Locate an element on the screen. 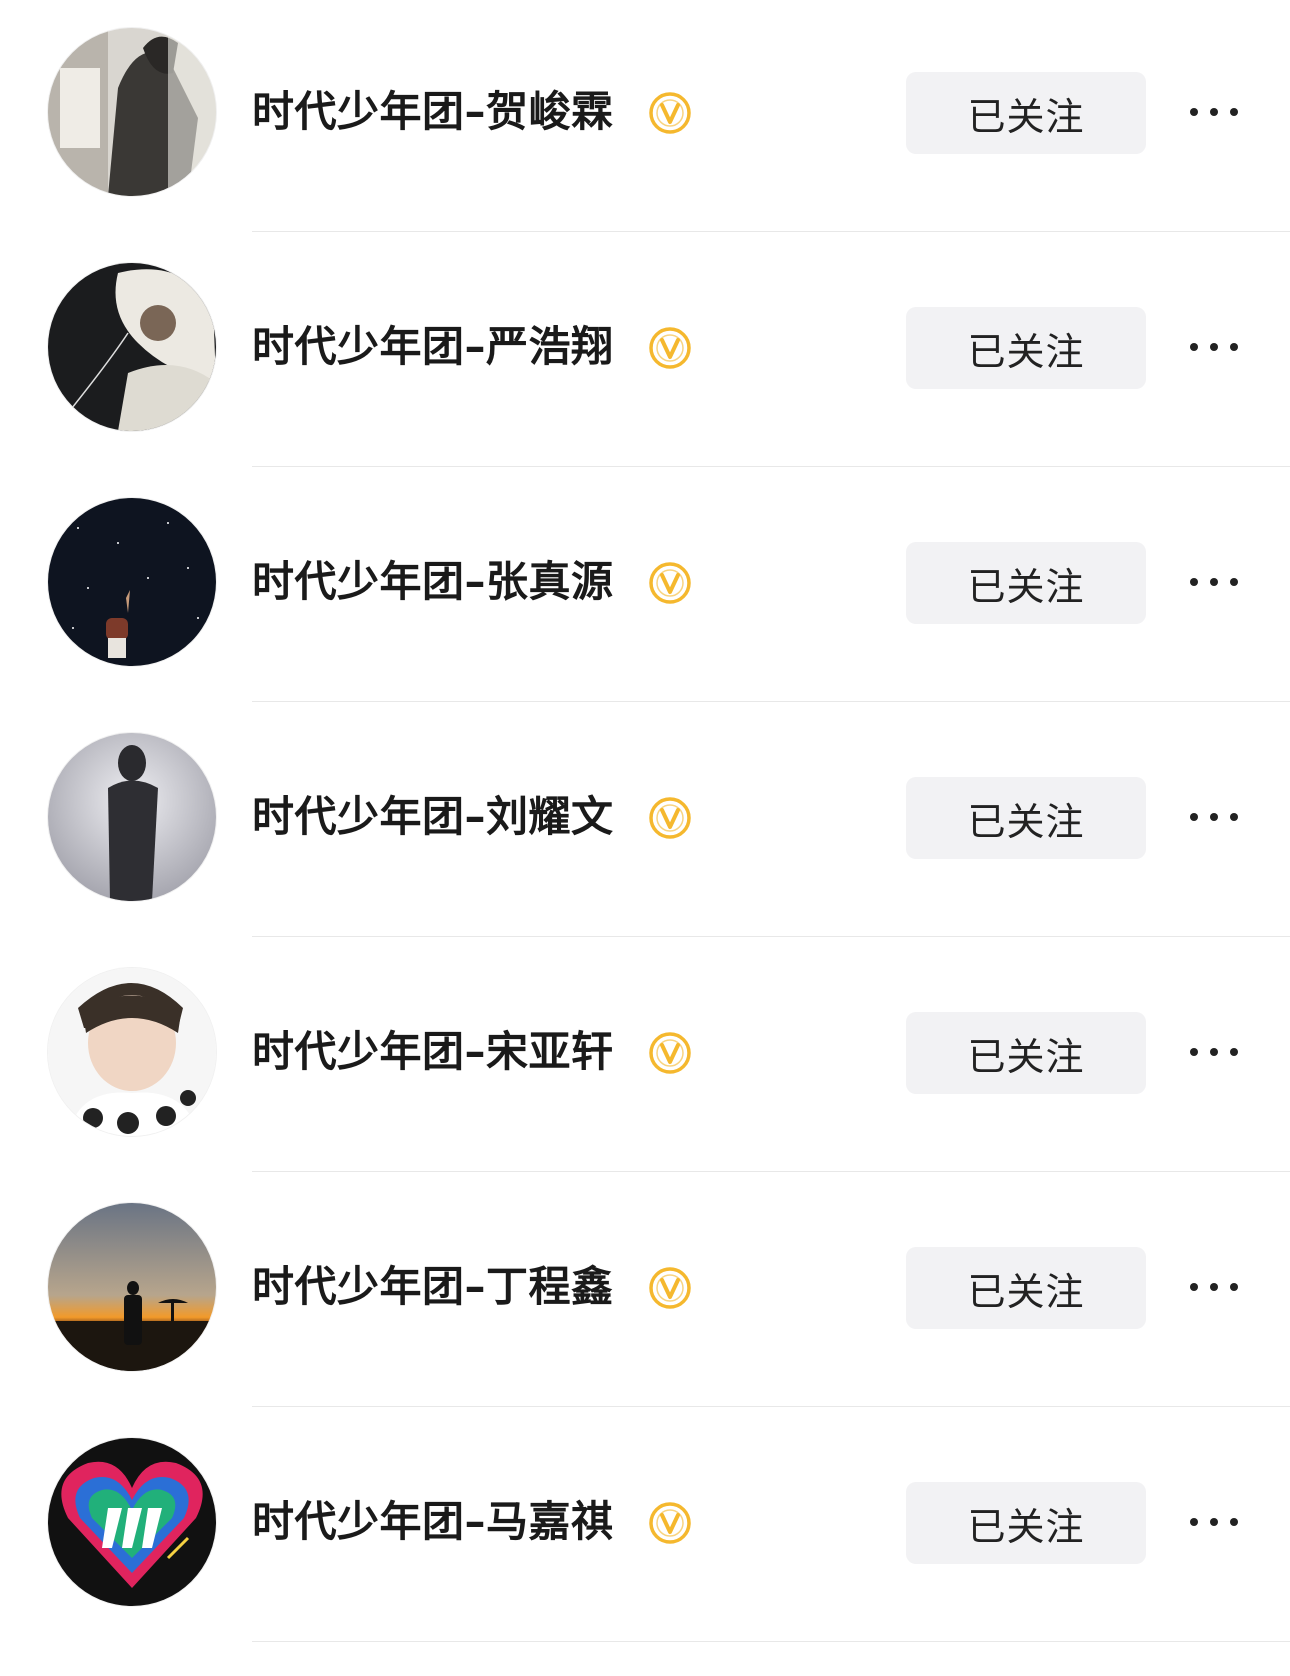  list-item: 时代少年团–马嘉祺 已关注 is located at coordinates (645, 1530).